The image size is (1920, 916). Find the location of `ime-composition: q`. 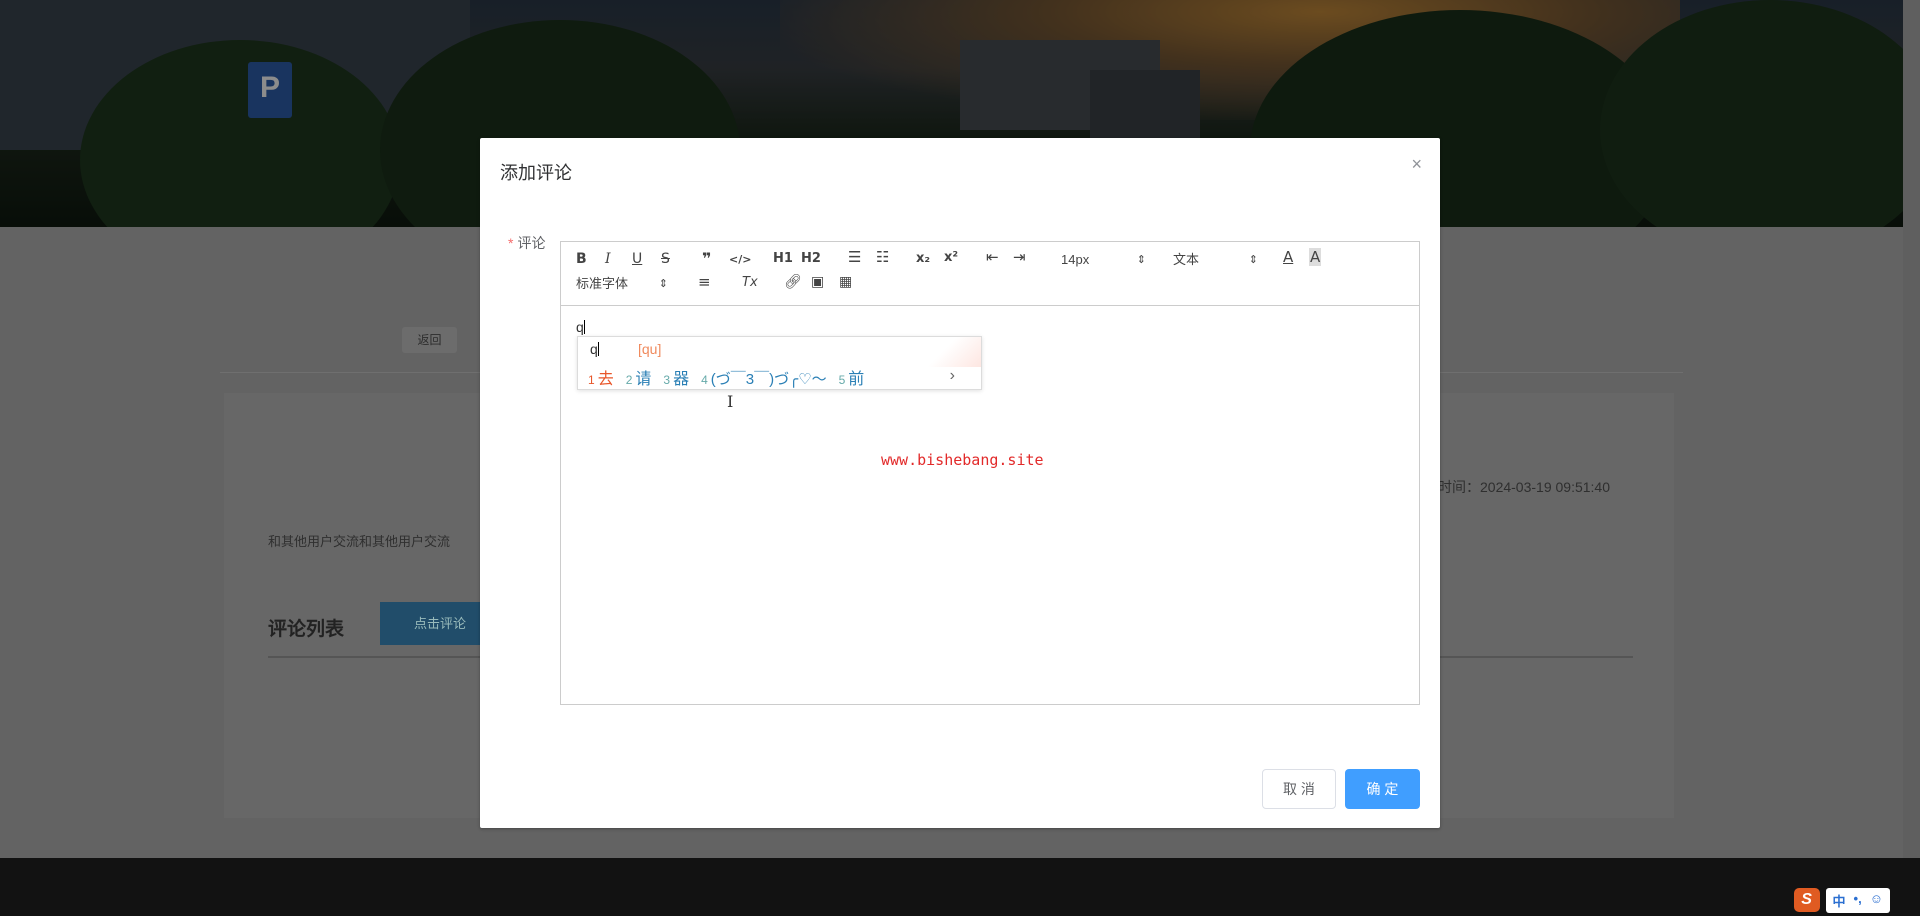

ime-composition: q is located at coordinates (594, 349).